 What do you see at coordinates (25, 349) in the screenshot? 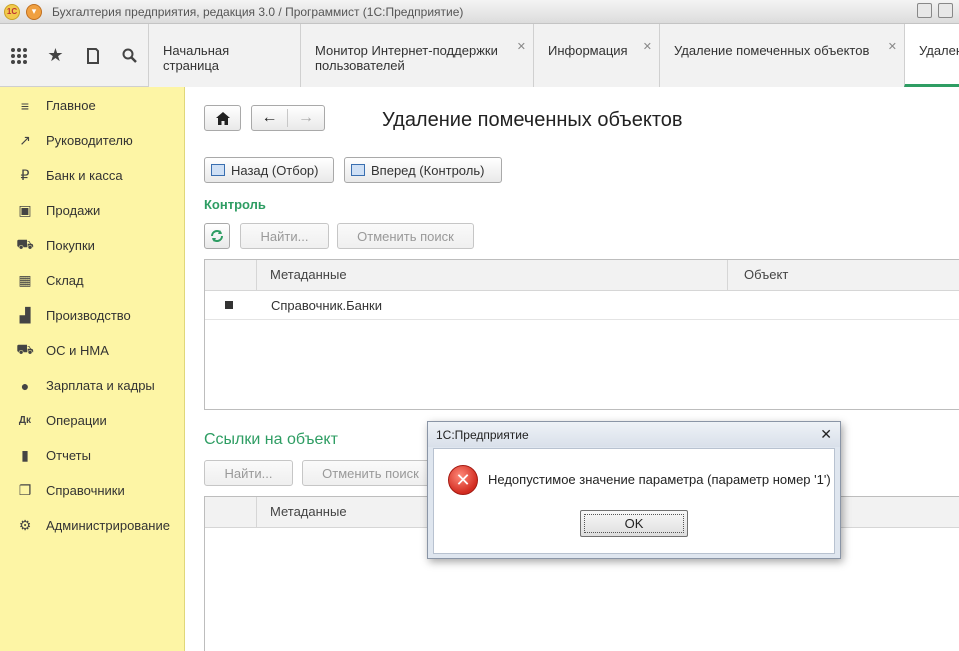
I see `truck-icon: ⛟` at bounding box center [25, 349].